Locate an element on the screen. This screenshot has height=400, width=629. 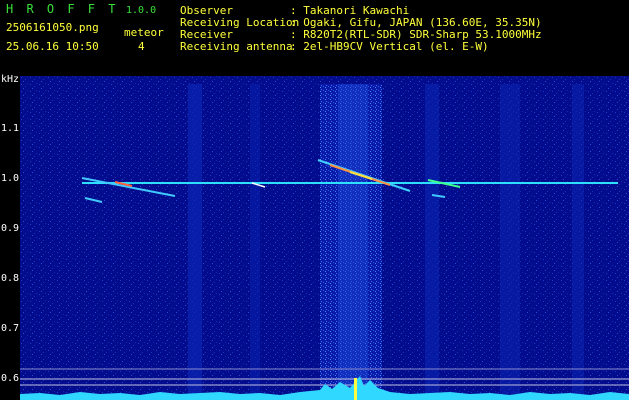
app-version: 1.0.0 is located at coordinates (141, 10).